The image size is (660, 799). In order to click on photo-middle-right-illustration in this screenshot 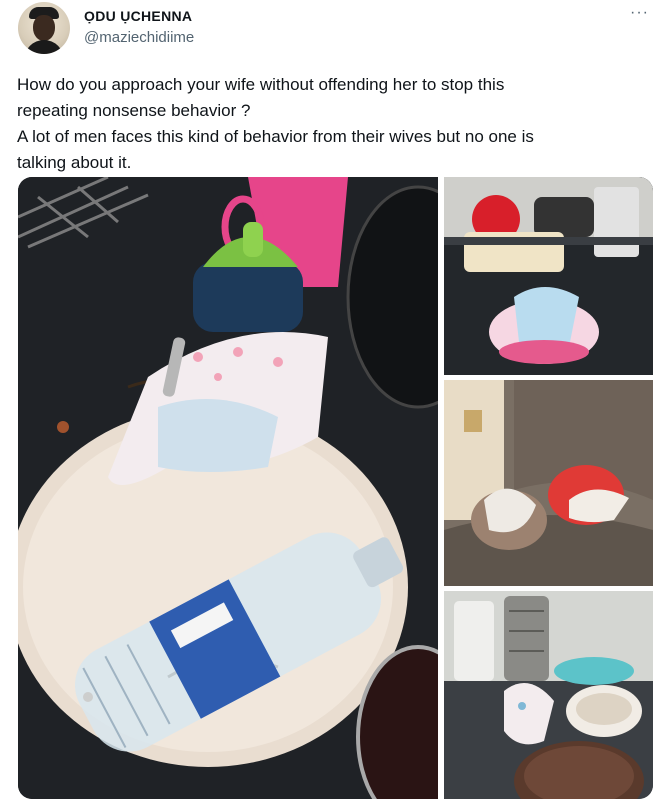, I will do `click(548, 483)`.